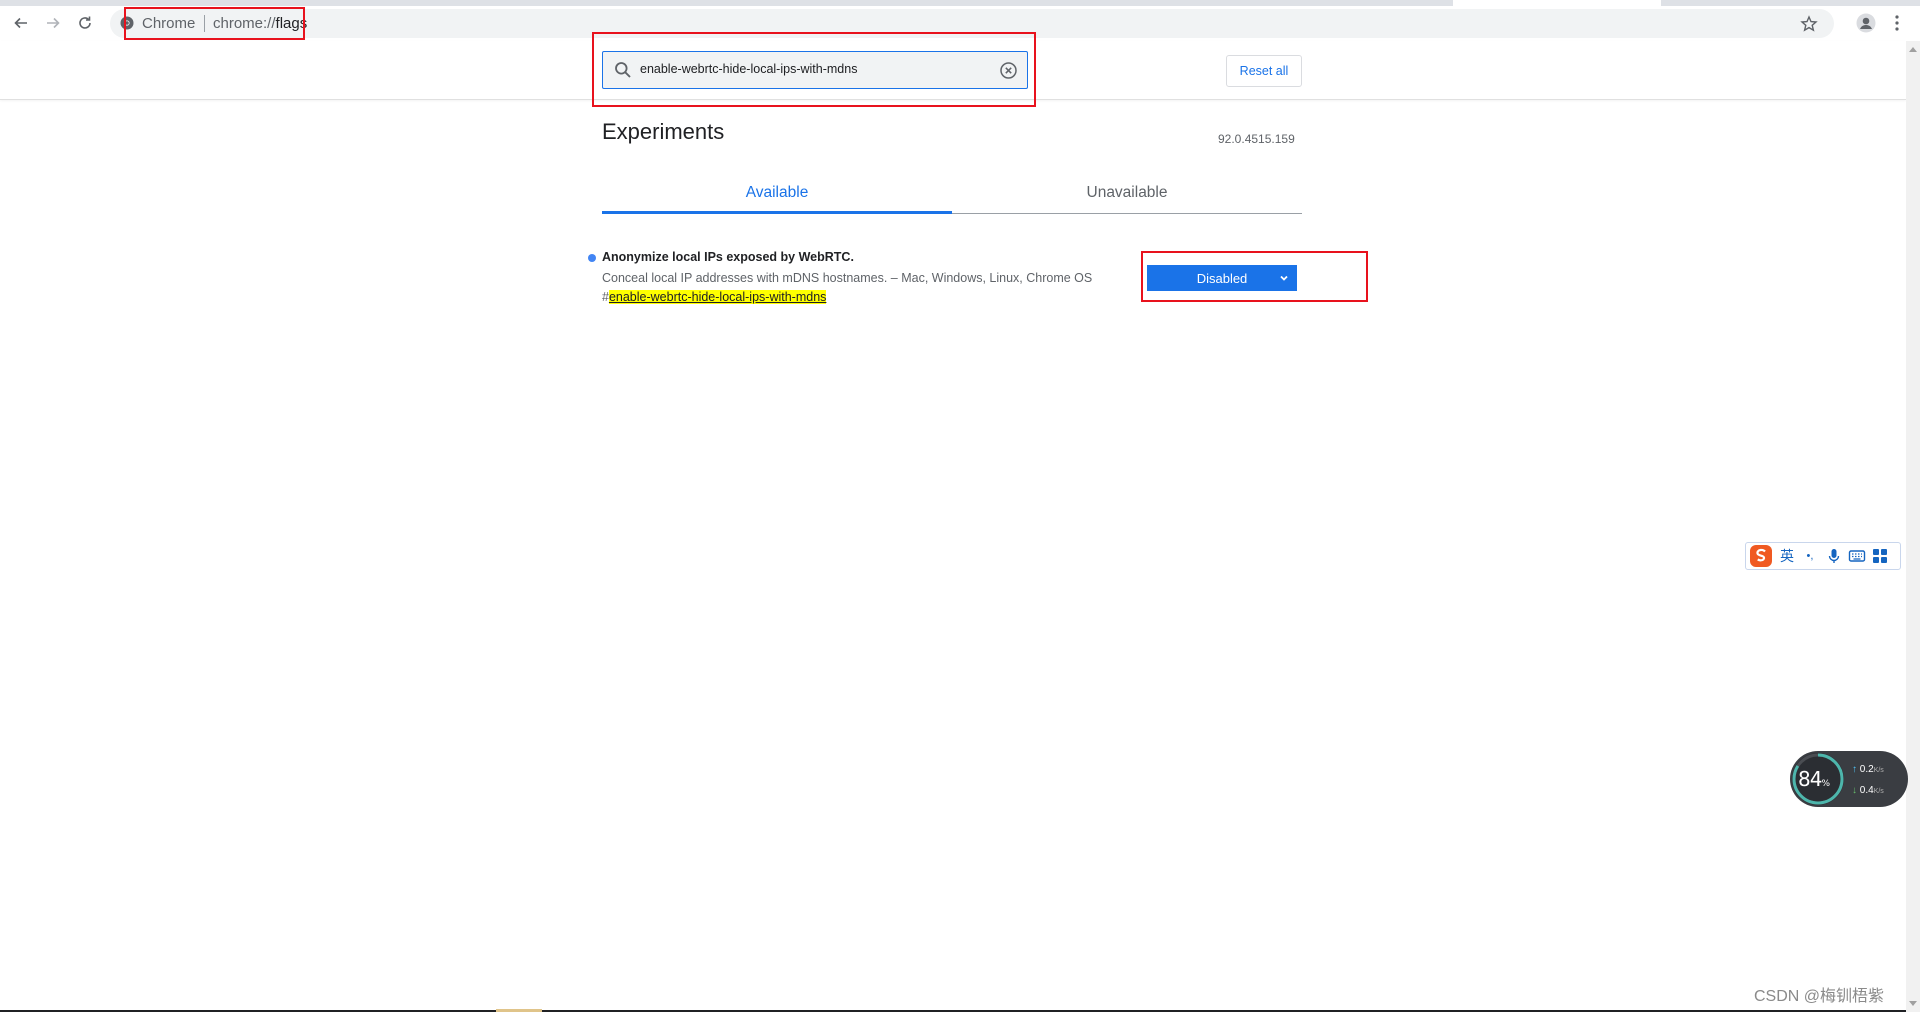 This screenshot has height=1012, width=1920. I want to click on download-speed: ↓ 0.4K/s, so click(1868, 790).